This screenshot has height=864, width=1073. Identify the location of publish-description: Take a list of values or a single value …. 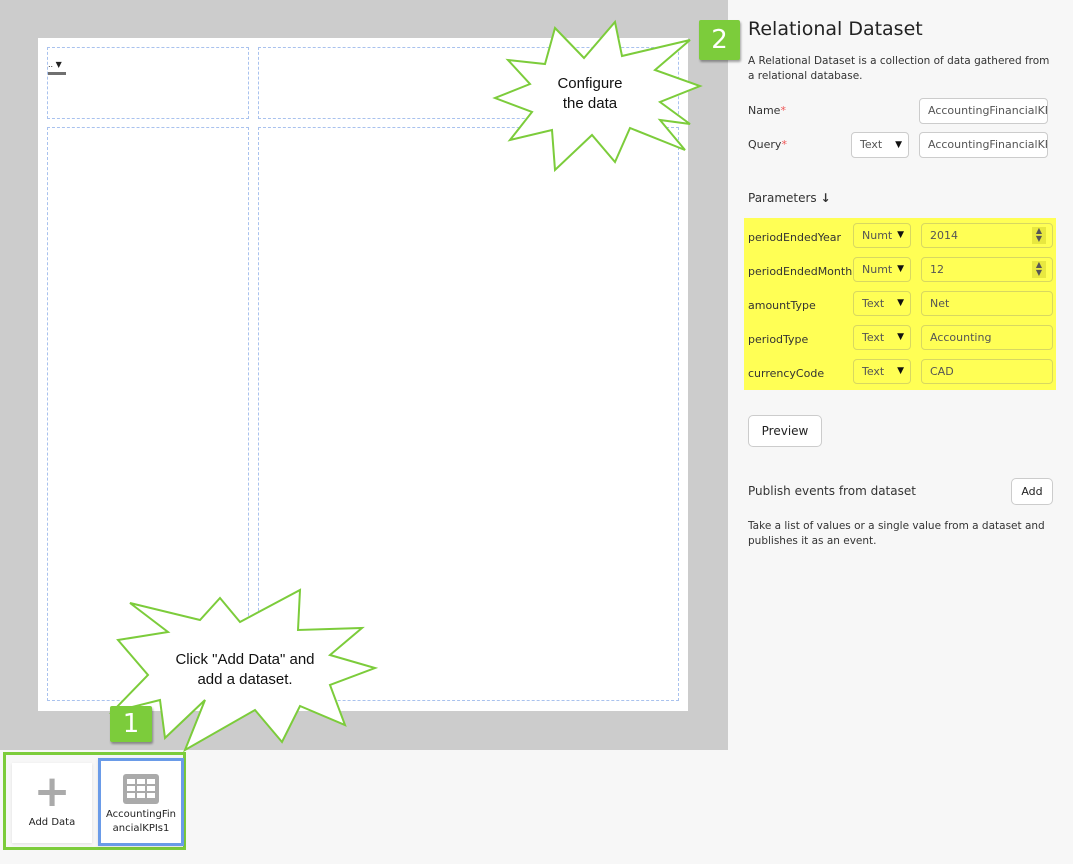
(896, 533).